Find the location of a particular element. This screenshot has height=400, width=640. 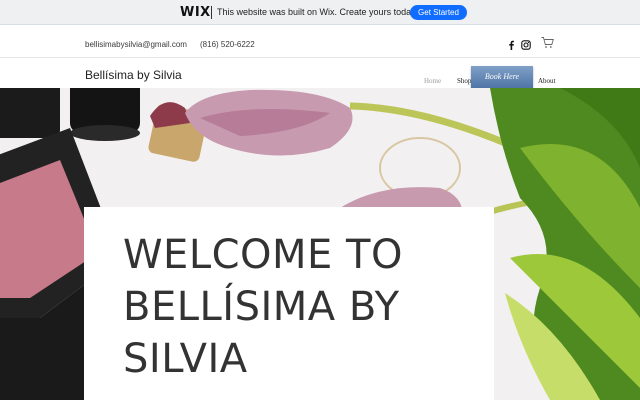

instagram-icon is located at coordinates (526, 45).